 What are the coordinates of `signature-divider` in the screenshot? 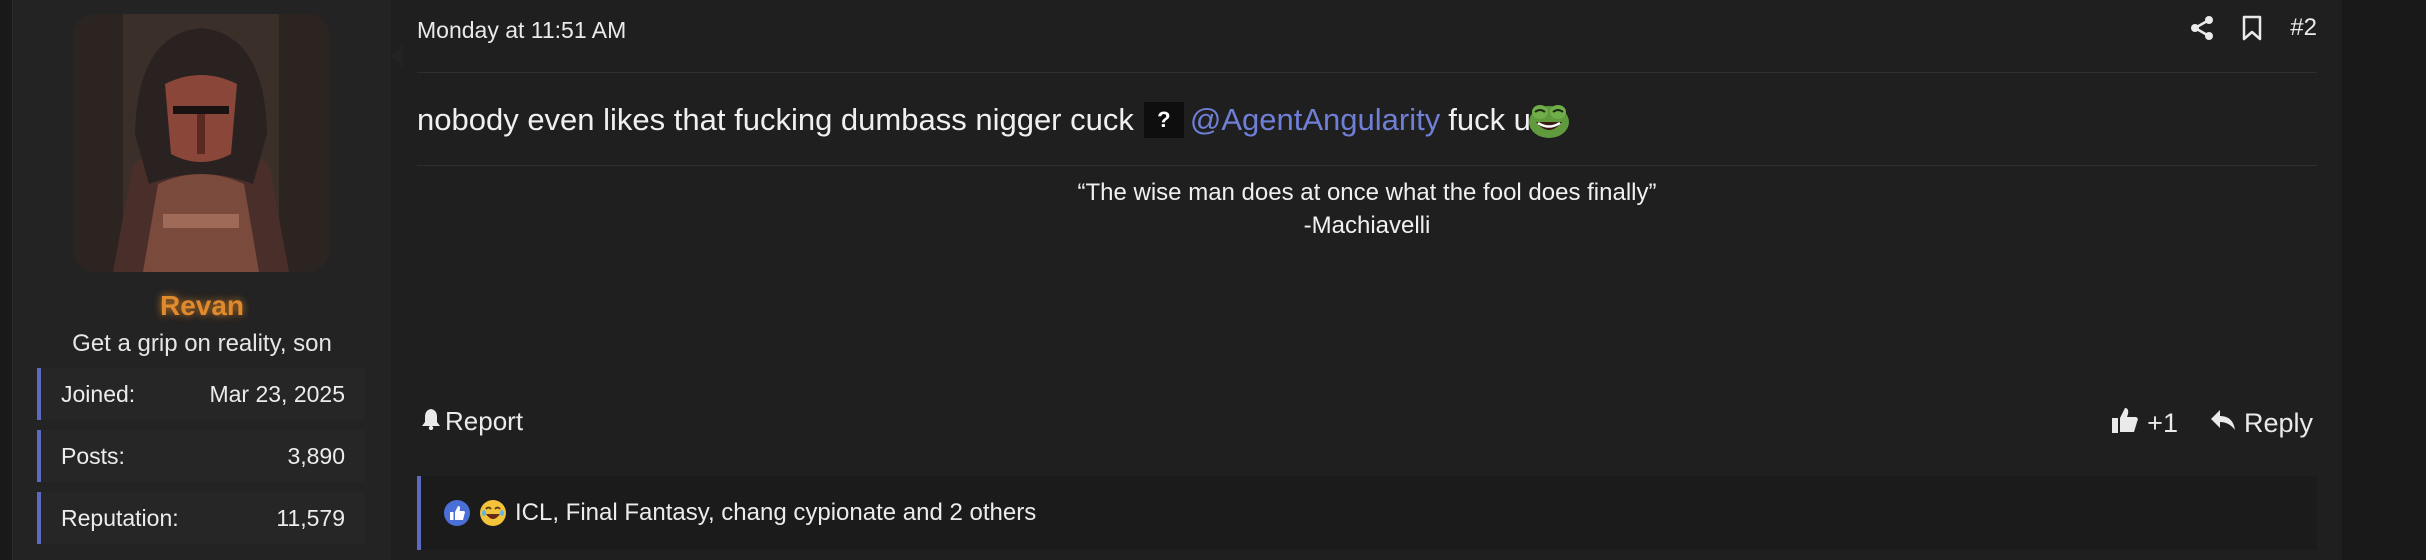 It's located at (1367, 165).